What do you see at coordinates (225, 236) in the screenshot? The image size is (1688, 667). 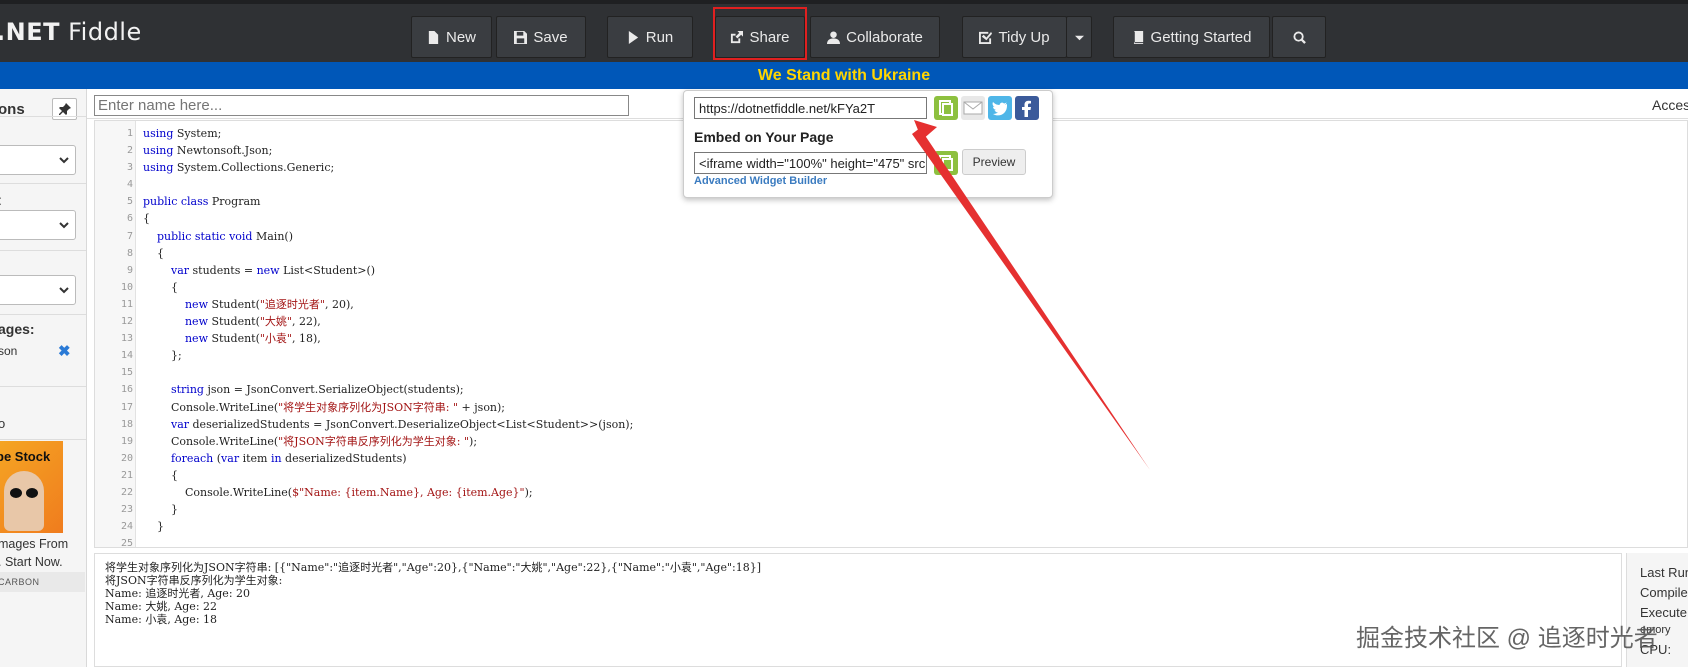 I see `code-text: public static void Main()` at bounding box center [225, 236].